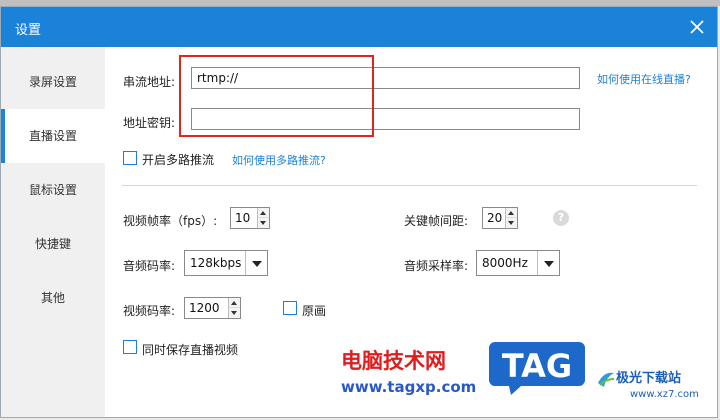 The height and width of the screenshot is (420, 720). What do you see at coordinates (178, 159) in the screenshot?
I see `multi-stream-label: 开启多路推流` at bounding box center [178, 159].